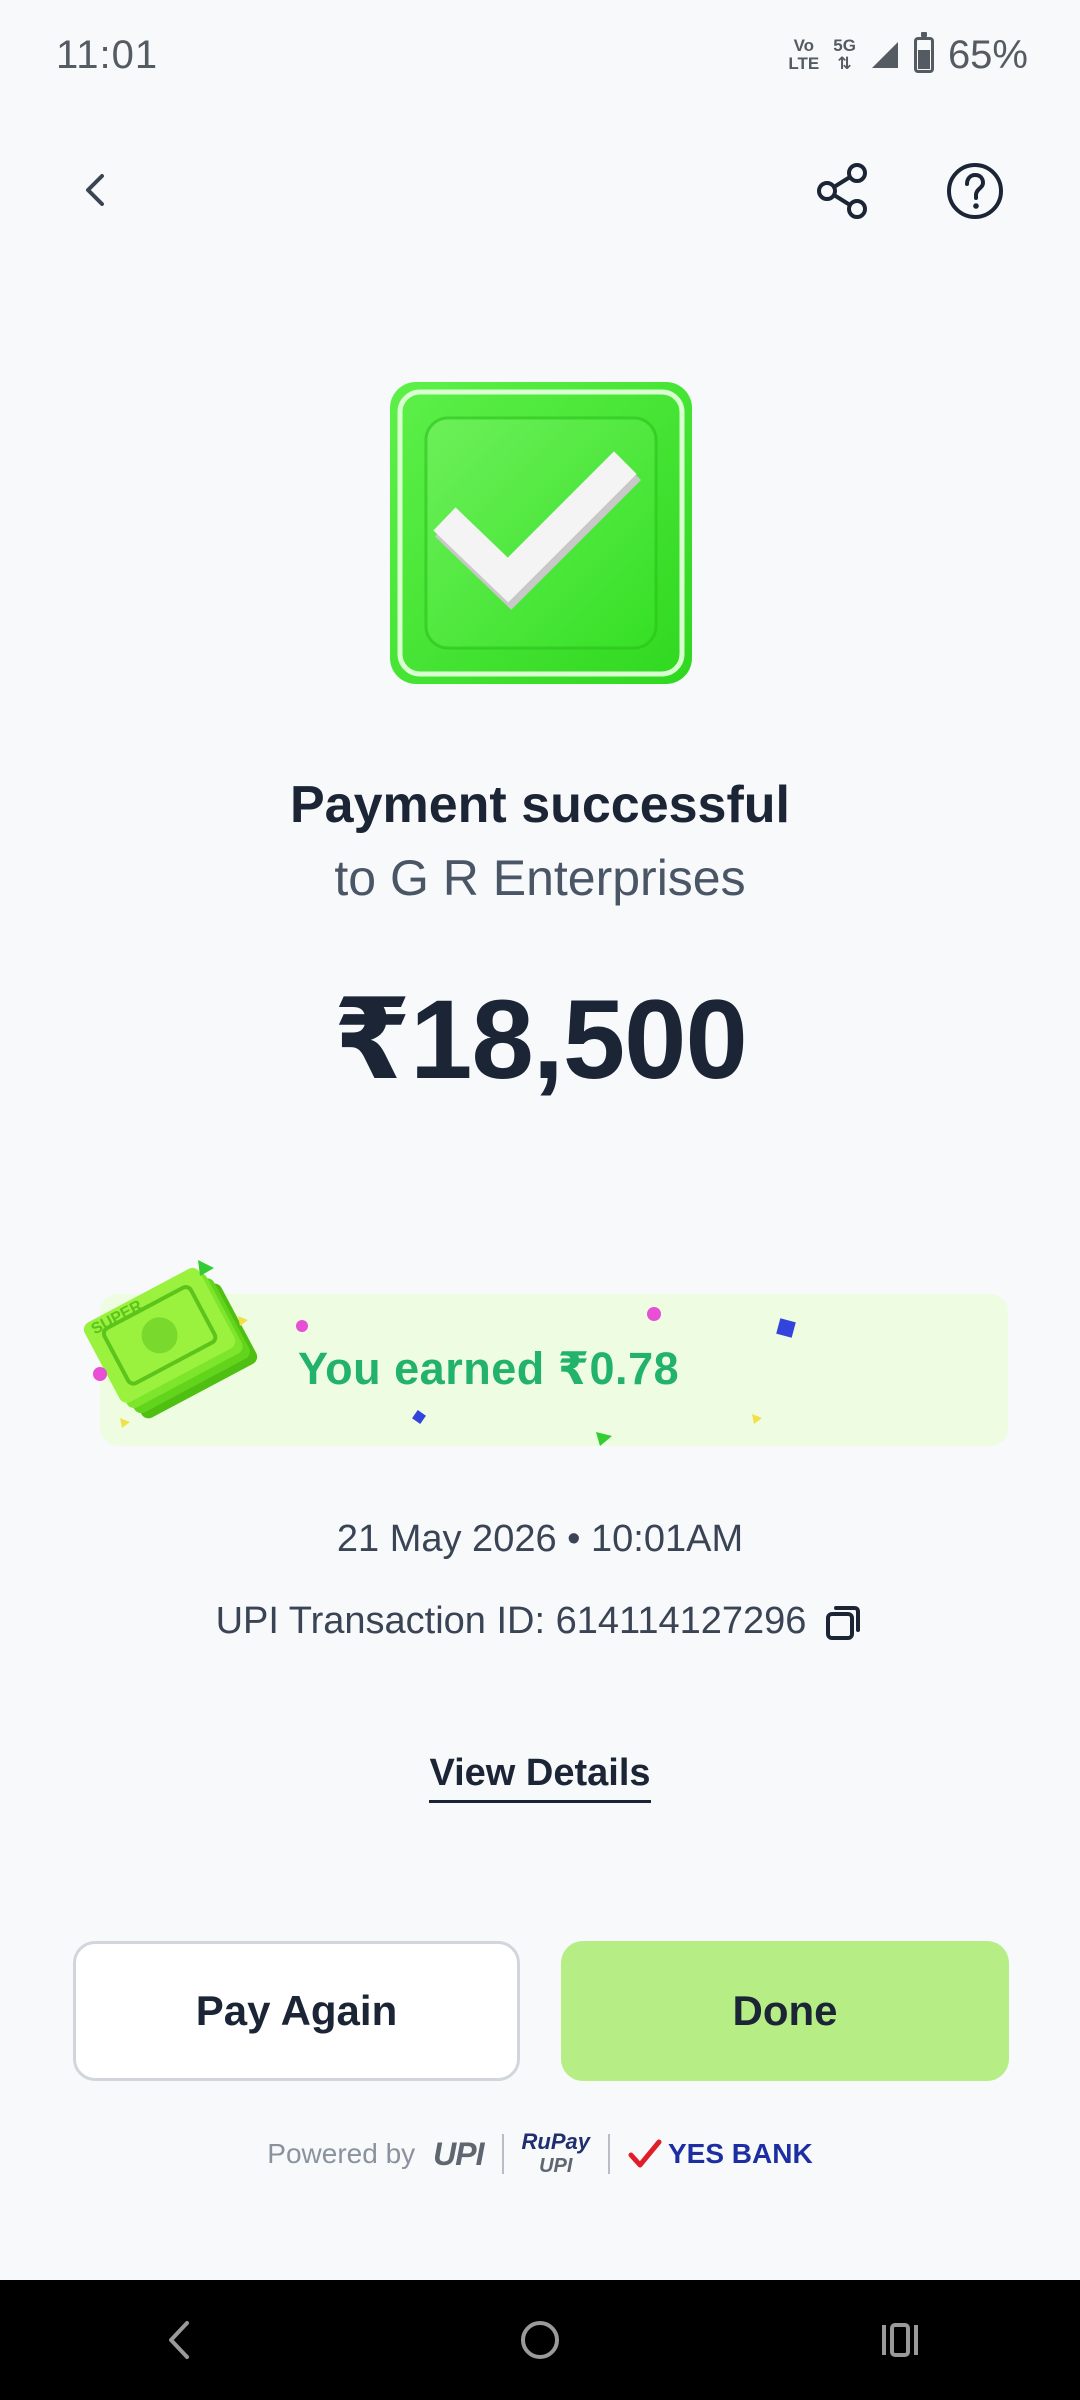 This screenshot has height=2400, width=1080. I want to click on help-button, so click(975, 191).